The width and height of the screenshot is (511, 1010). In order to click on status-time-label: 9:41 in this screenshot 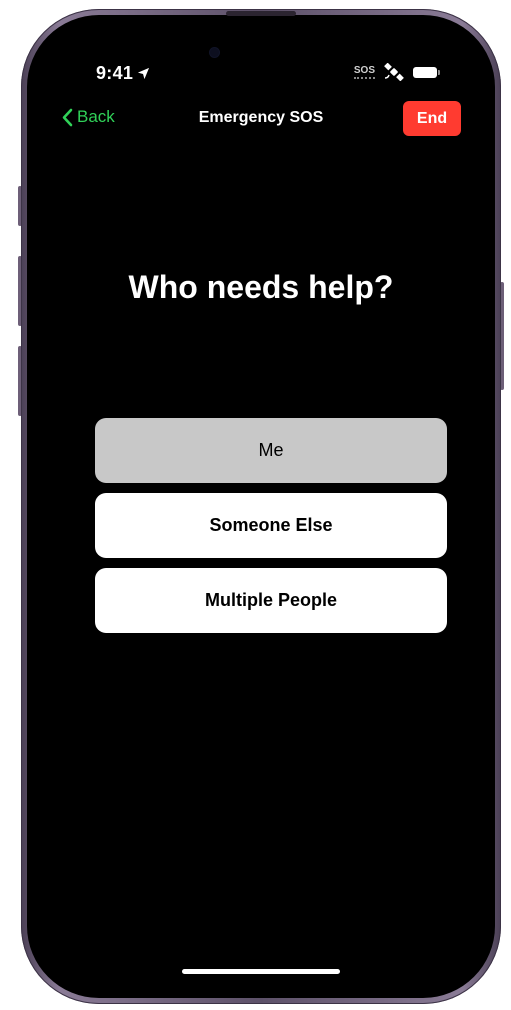, I will do `click(115, 73)`.